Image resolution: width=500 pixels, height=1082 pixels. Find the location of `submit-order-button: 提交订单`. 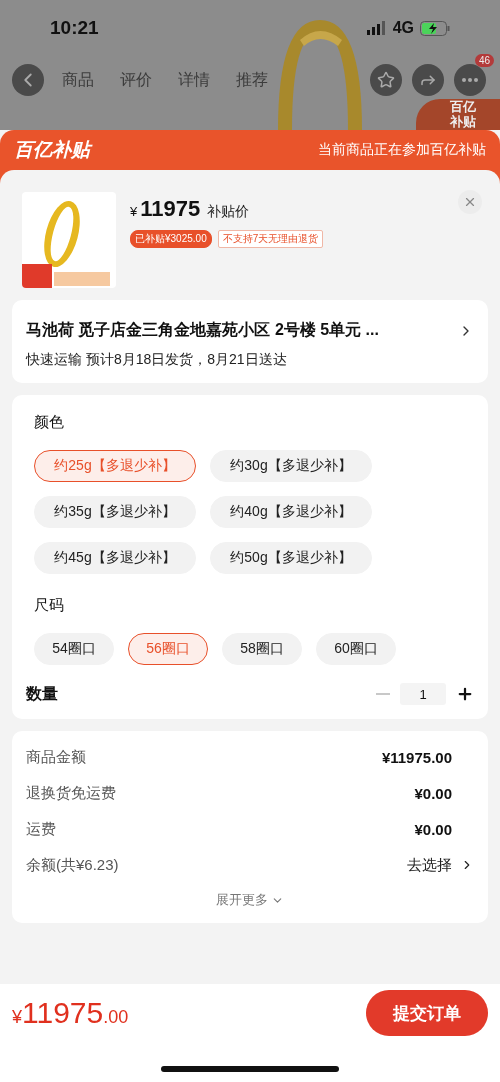

submit-order-button: 提交订单 is located at coordinates (427, 1013).